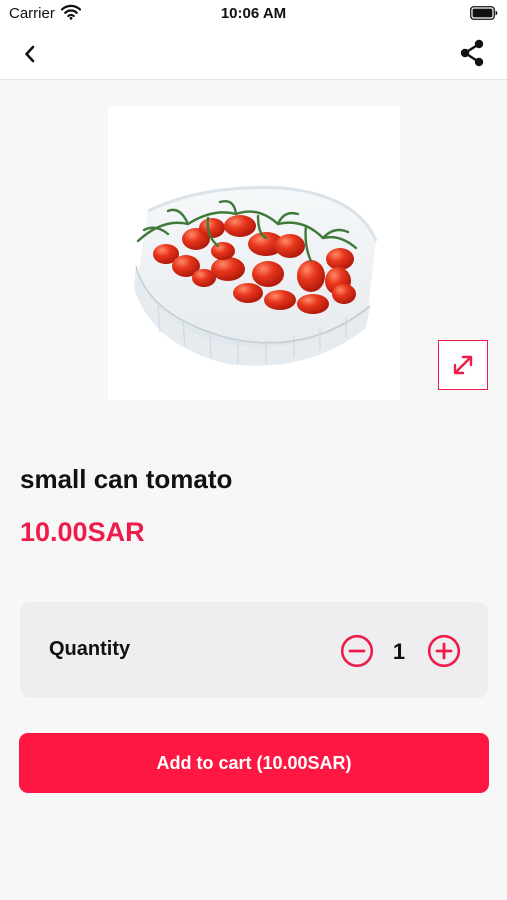  I want to click on back-button, so click(30, 54).